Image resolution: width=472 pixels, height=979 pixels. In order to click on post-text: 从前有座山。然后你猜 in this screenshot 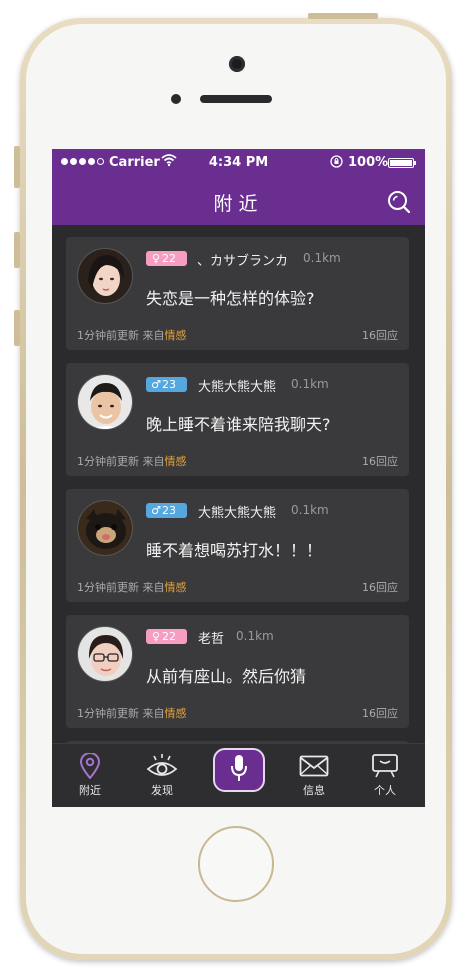, I will do `click(226, 675)`.